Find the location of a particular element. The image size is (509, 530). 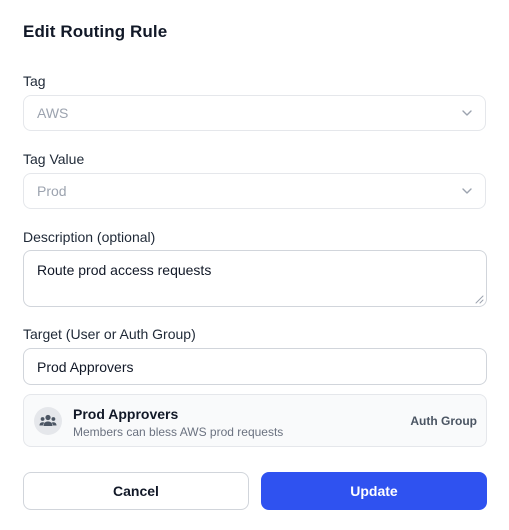

avatar is located at coordinates (48, 421).